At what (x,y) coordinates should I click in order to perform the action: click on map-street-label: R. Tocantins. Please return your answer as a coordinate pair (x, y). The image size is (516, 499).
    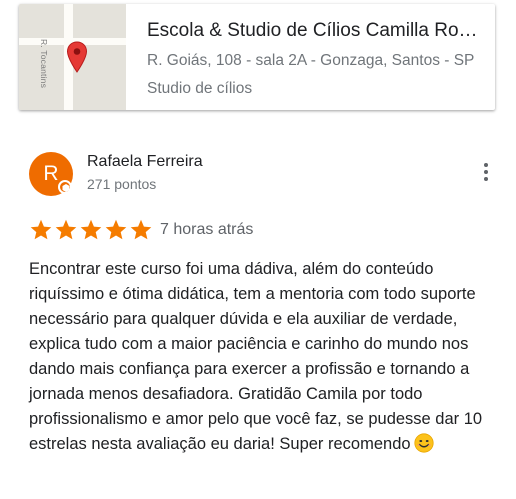
    Looking at the image, I should click on (44, 64).